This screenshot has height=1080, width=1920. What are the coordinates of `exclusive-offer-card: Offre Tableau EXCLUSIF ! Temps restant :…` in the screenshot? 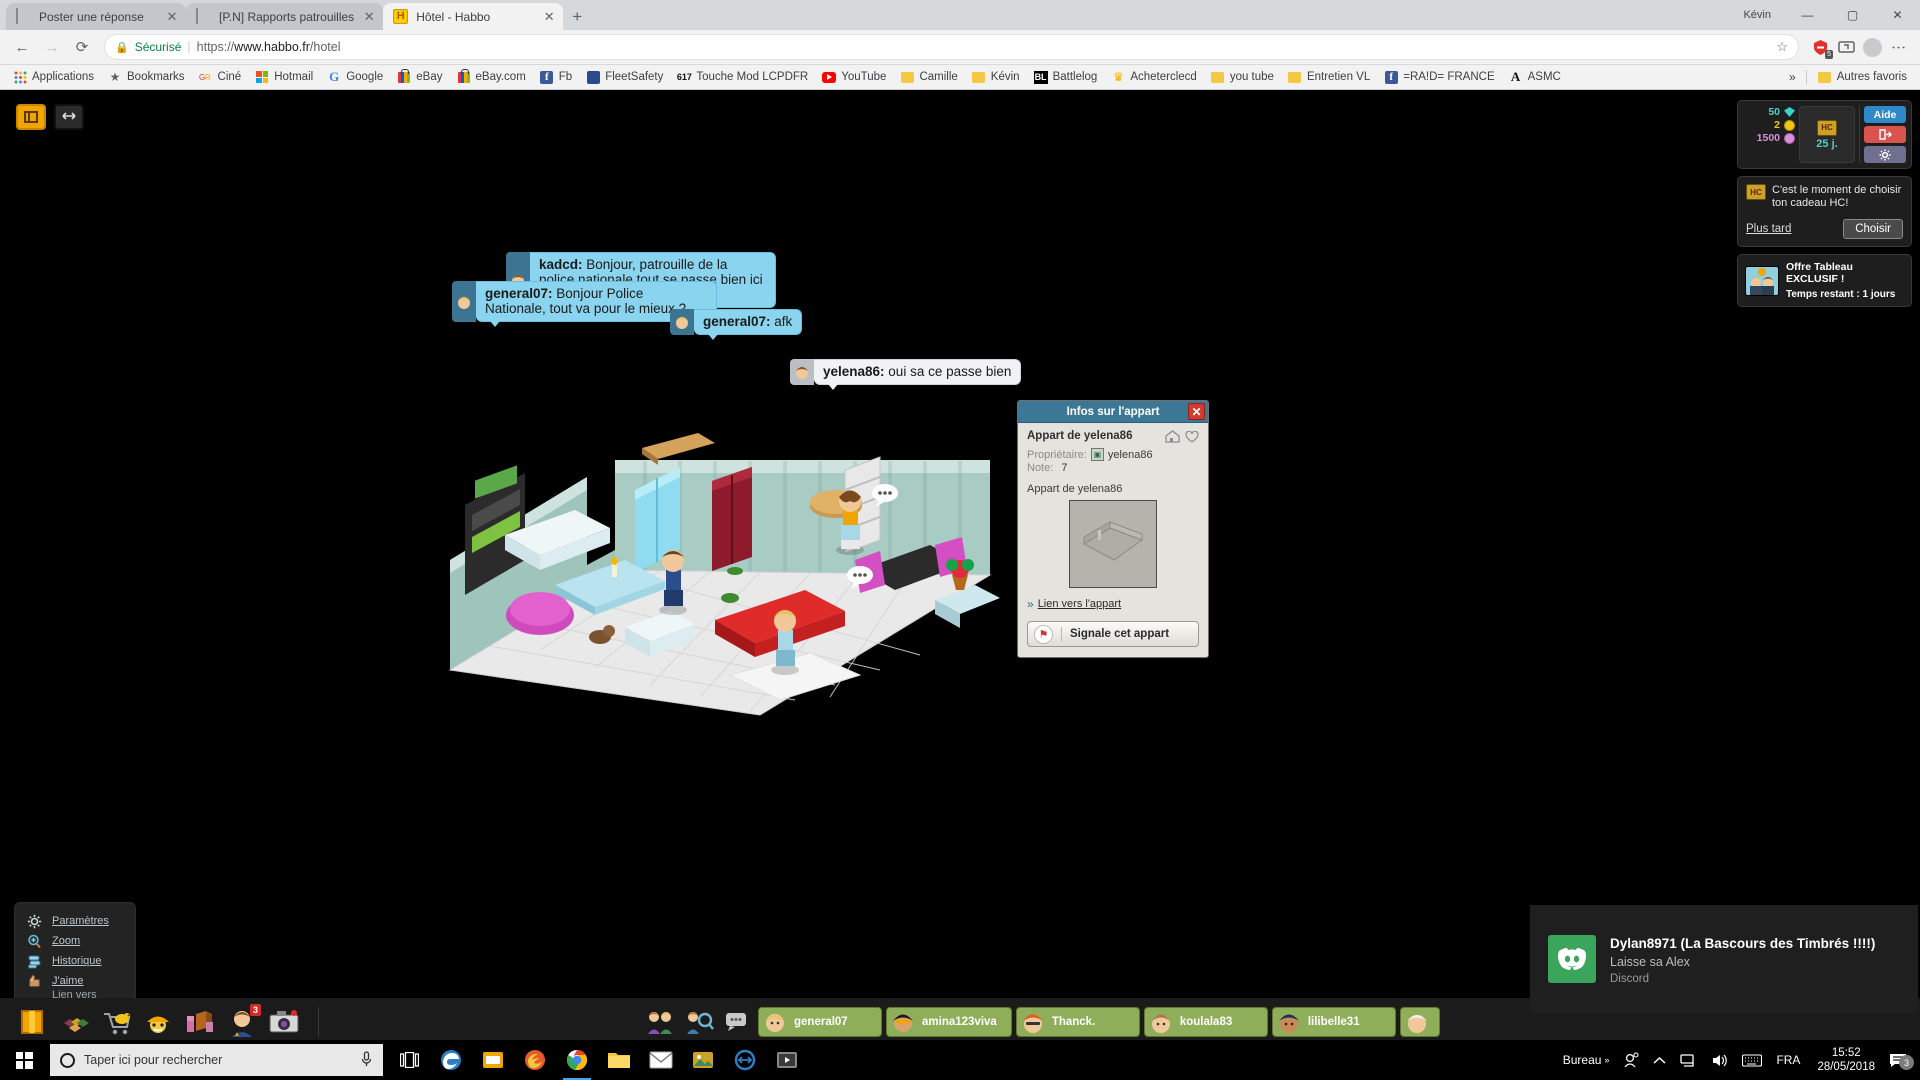 It's located at (1824, 280).